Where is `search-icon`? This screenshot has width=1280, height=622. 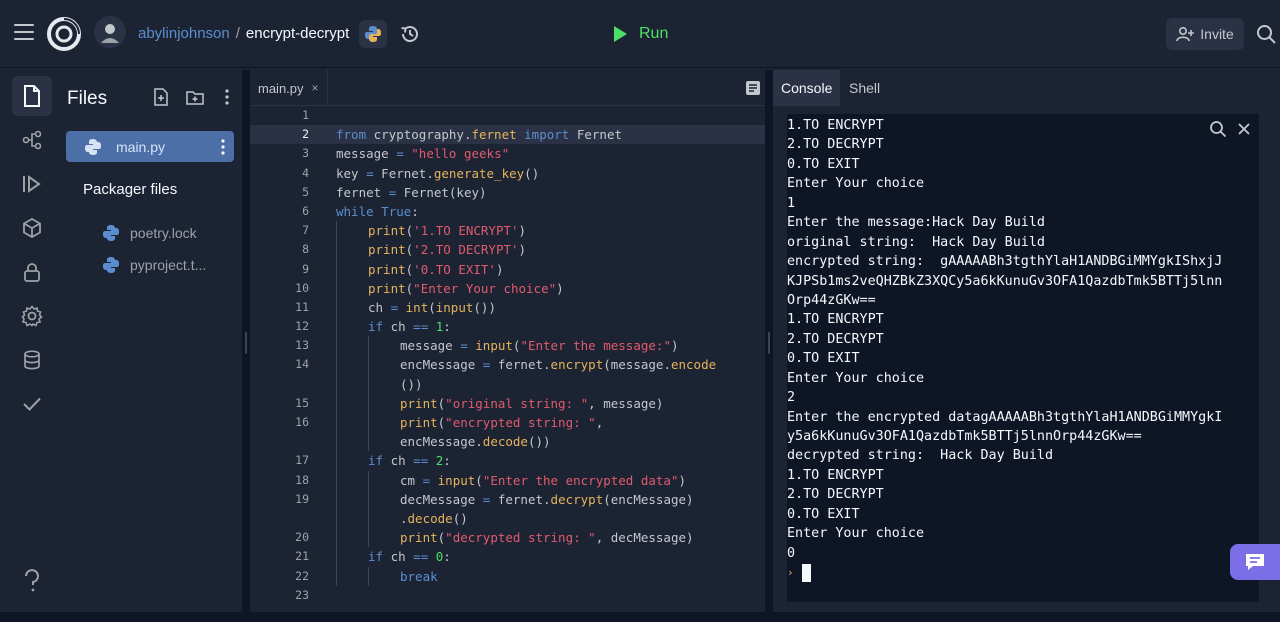 search-icon is located at coordinates (1266, 34).